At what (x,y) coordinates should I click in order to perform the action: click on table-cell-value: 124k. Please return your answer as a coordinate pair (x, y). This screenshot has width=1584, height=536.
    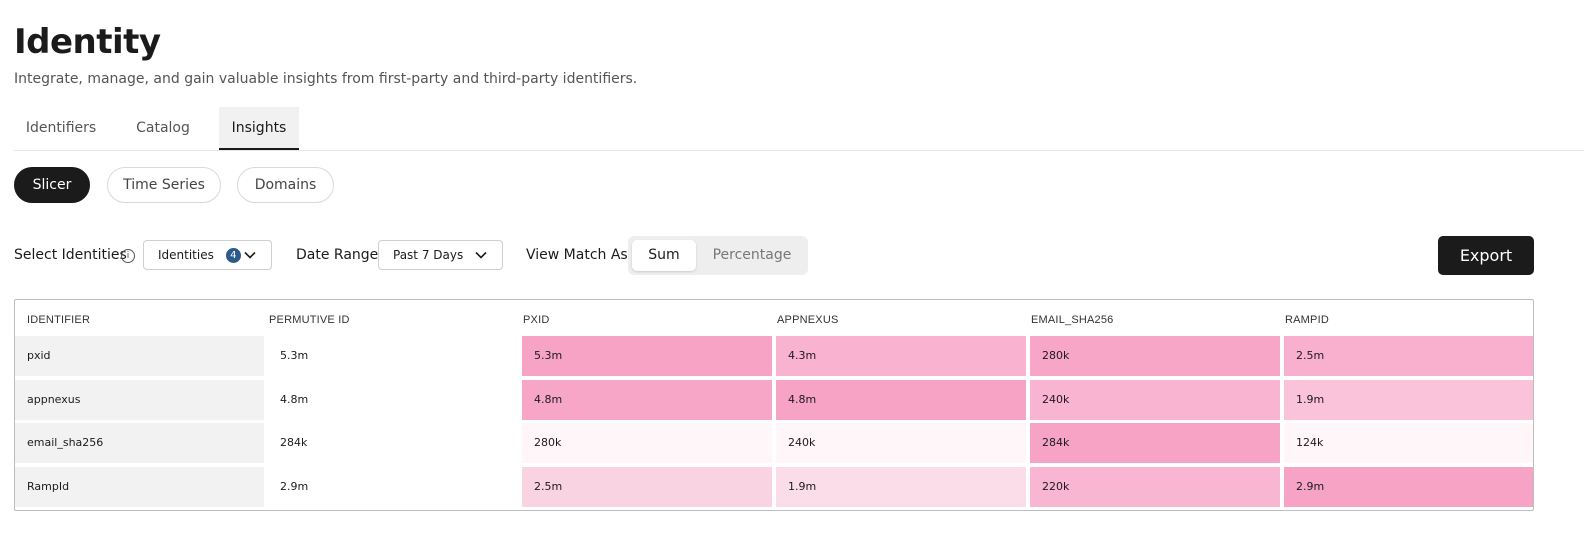
    Looking at the image, I should click on (1408, 443).